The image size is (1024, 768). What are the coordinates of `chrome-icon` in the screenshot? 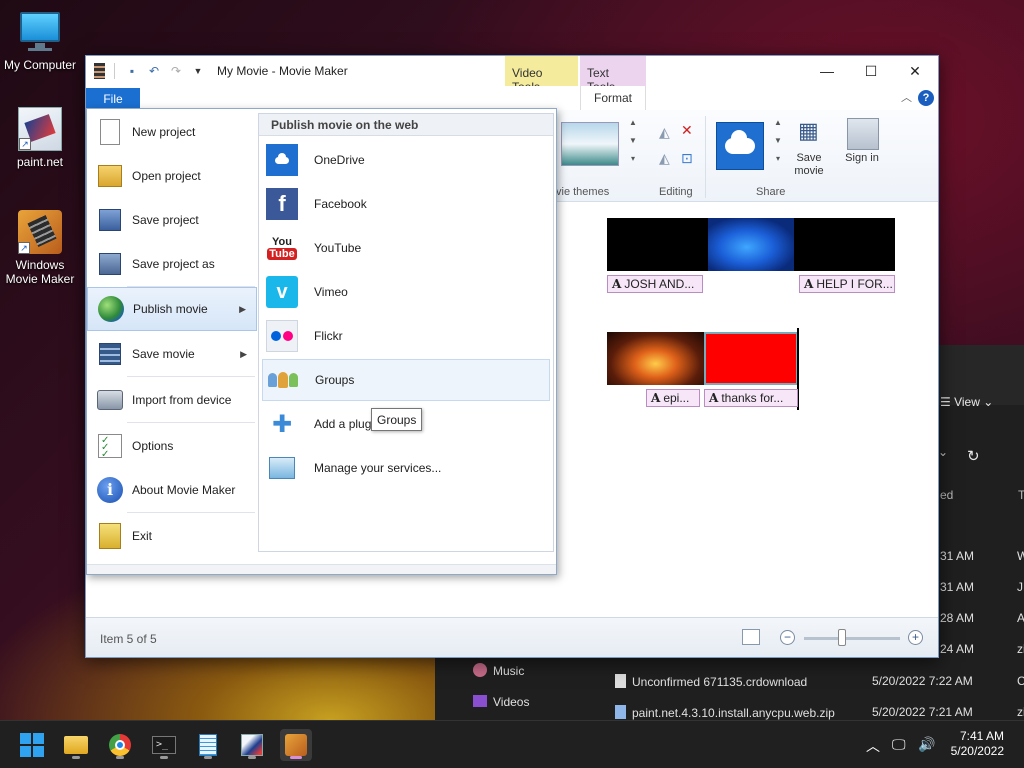 It's located at (120, 745).